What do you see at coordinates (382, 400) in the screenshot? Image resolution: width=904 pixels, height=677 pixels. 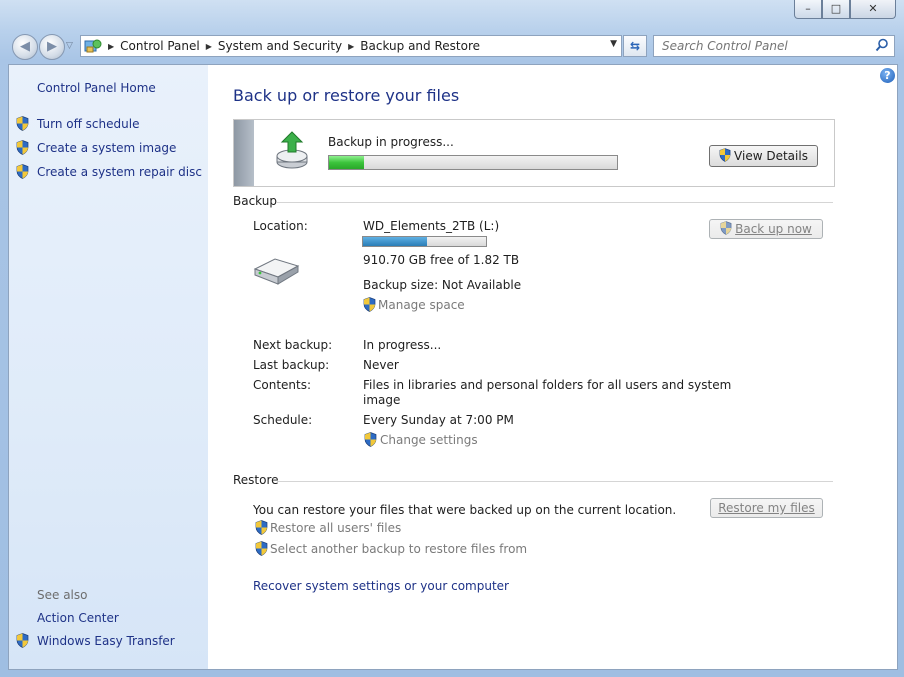 I see `contents-value-line2: image` at bounding box center [382, 400].